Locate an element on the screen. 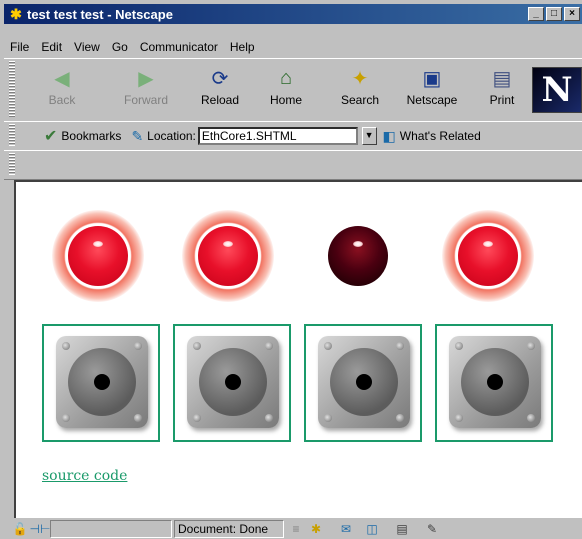  status-text: Document: Done is located at coordinates (229, 528).